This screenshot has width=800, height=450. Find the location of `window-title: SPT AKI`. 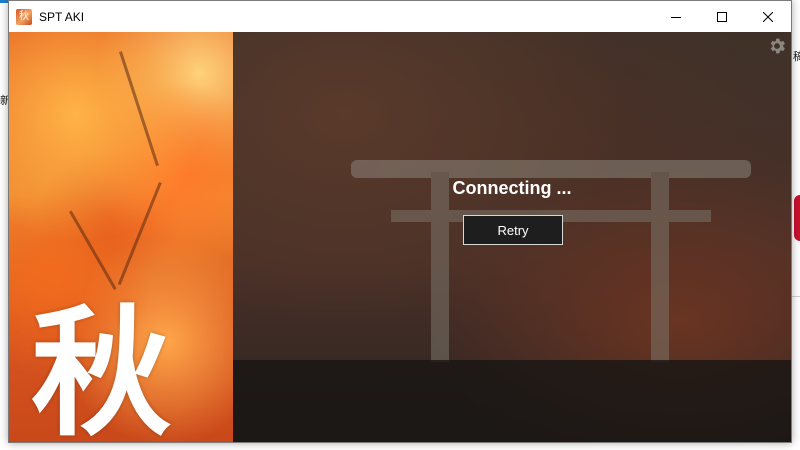

window-title: SPT AKI is located at coordinates (62, 16).